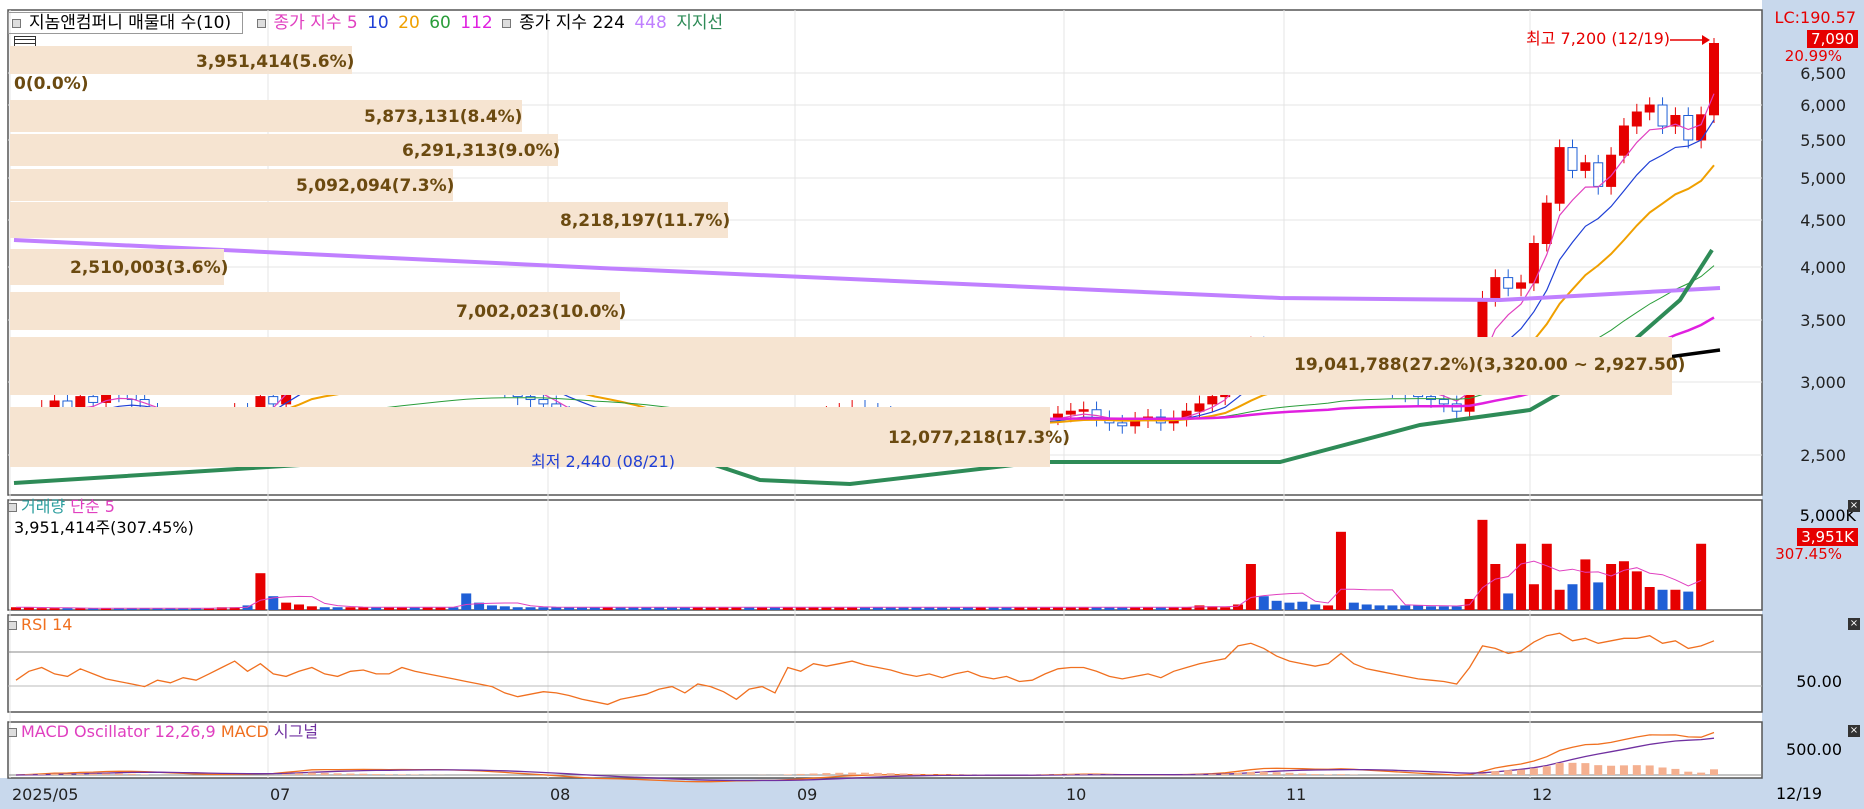  I want to click on macd-axis-tick: 500.00, so click(1814, 749).